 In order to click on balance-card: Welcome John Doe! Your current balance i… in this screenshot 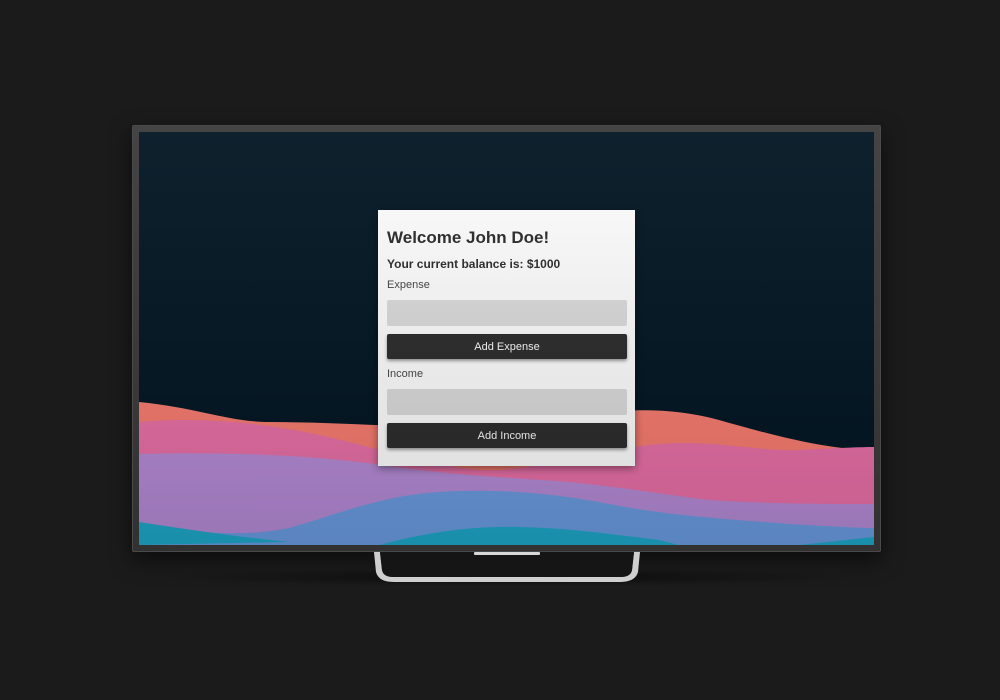, I will do `click(506, 338)`.